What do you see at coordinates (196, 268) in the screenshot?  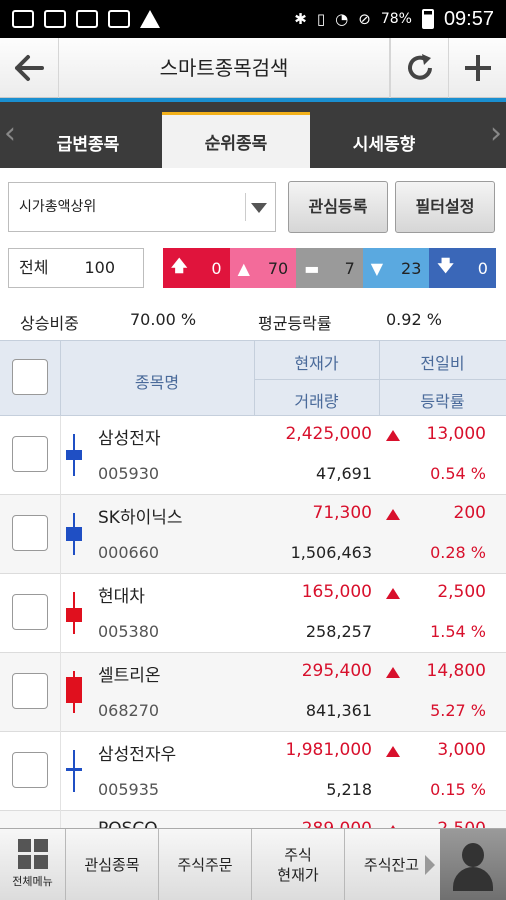 I see `upper-limit-count: 🡅 0` at bounding box center [196, 268].